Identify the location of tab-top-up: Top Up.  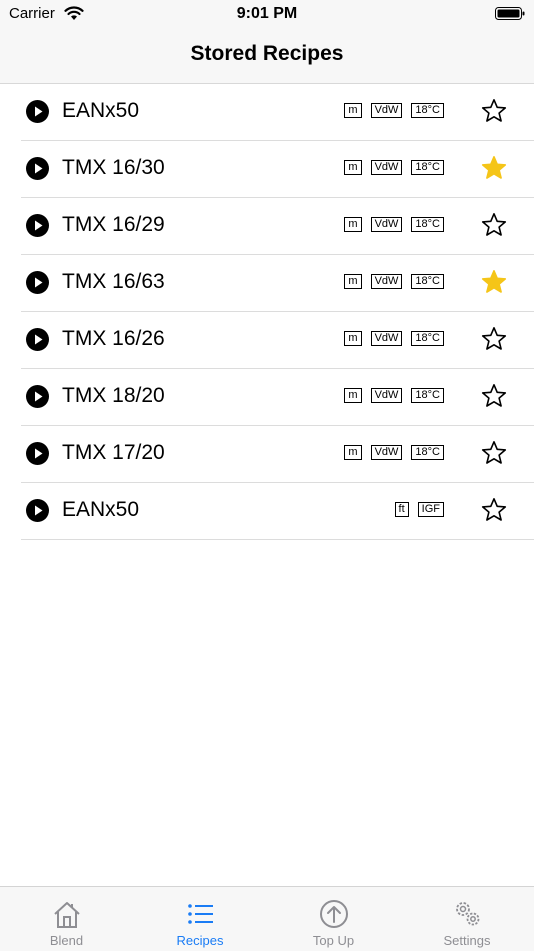
(333, 919).